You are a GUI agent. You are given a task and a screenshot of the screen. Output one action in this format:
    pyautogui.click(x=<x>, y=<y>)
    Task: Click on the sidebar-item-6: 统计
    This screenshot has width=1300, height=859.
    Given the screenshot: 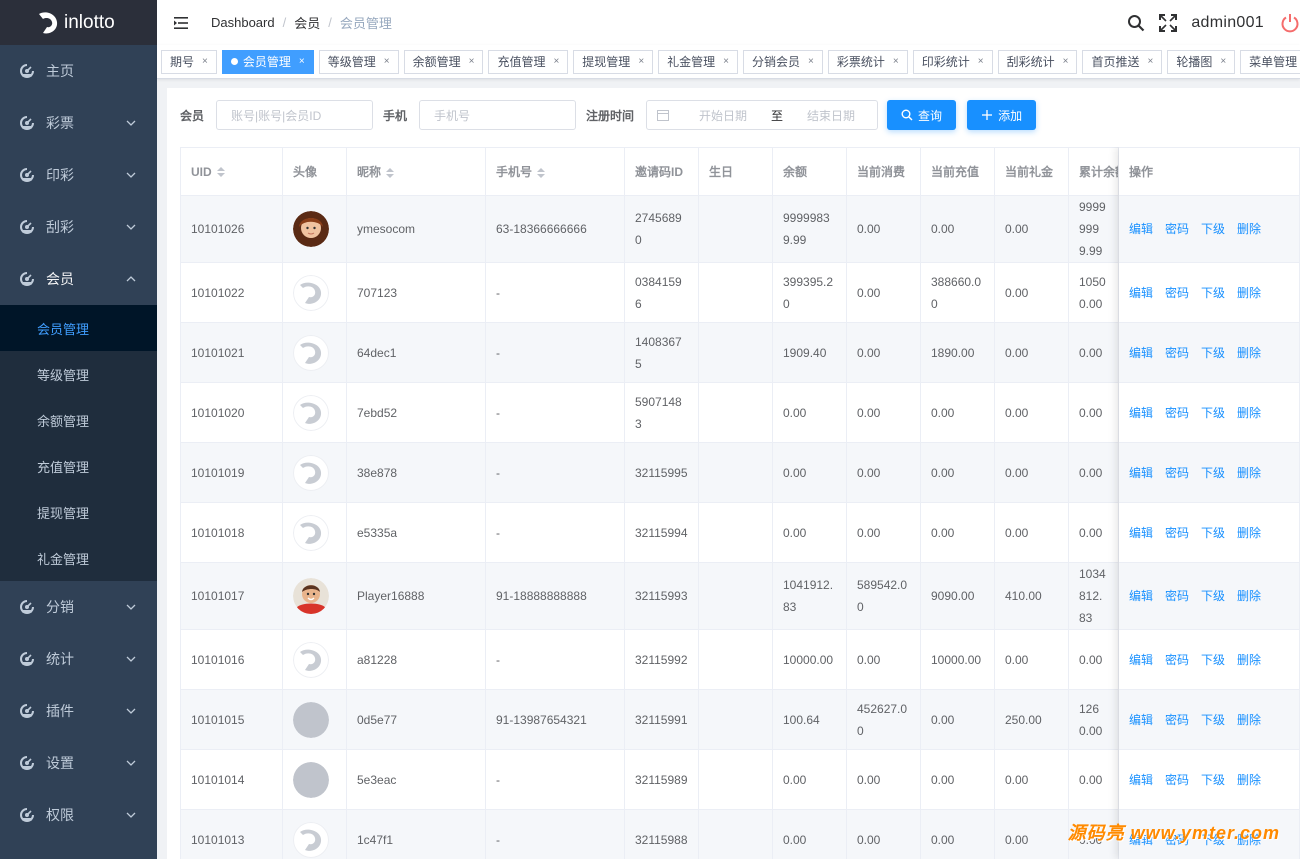 What is the action you would take?
    pyautogui.click(x=78, y=659)
    